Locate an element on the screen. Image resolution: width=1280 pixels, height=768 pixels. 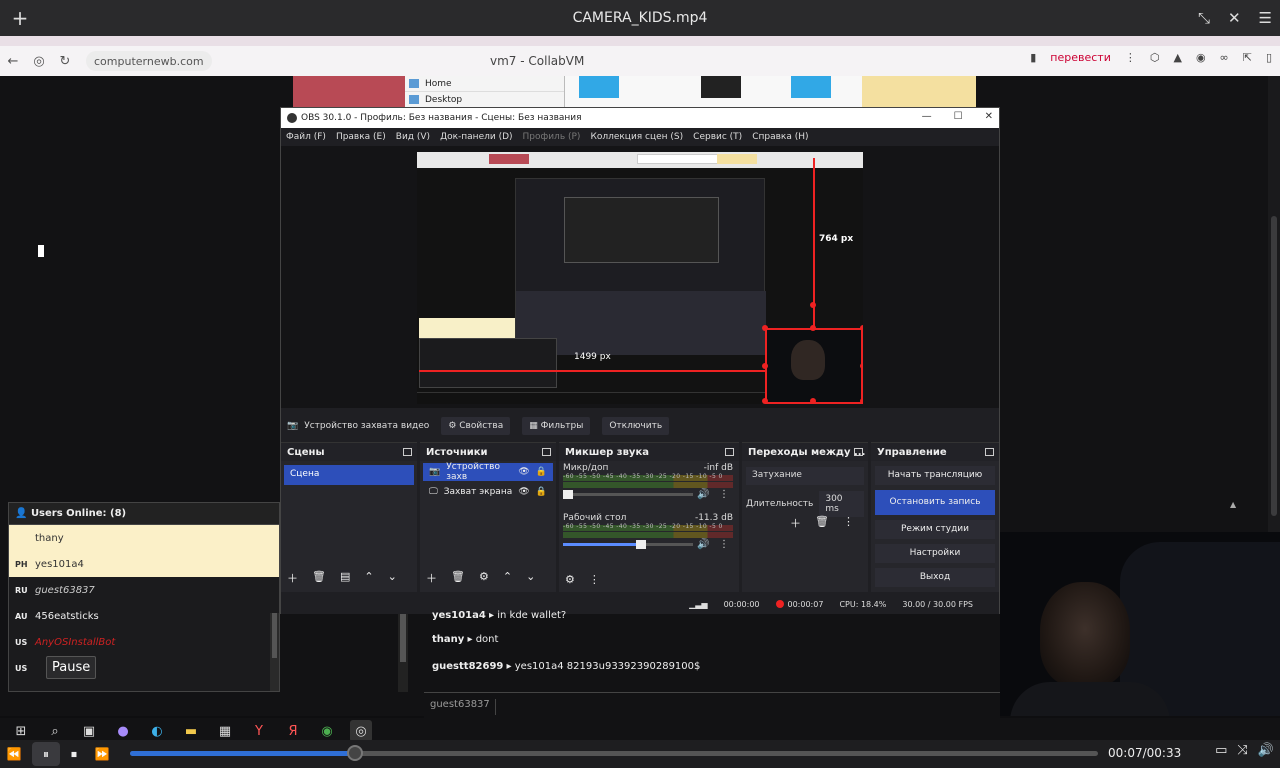
start-streaming-button: Начать трансляцию is located at coordinates (935, 475).